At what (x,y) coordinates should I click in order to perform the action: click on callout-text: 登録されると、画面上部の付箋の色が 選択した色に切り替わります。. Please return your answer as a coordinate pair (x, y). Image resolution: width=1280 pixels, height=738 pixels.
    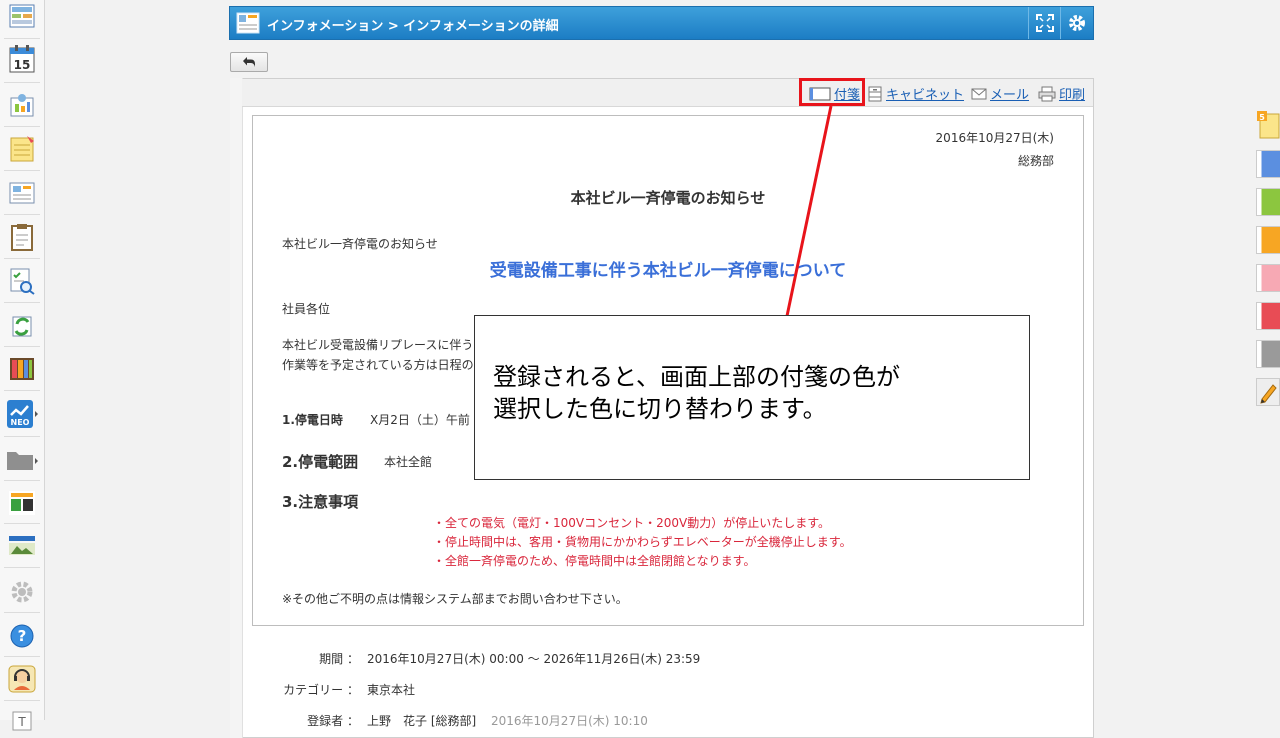
    Looking at the image, I should click on (696, 393).